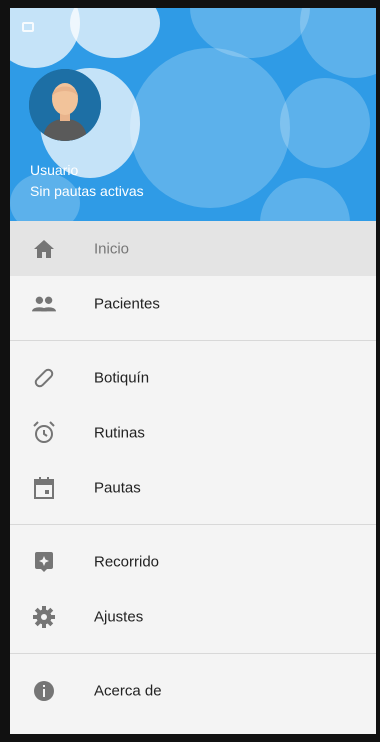 The width and height of the screenshot is (380, 742). Describe the element at coordinates (44, 691) in the screenshot. I see `info-icon` at that location.